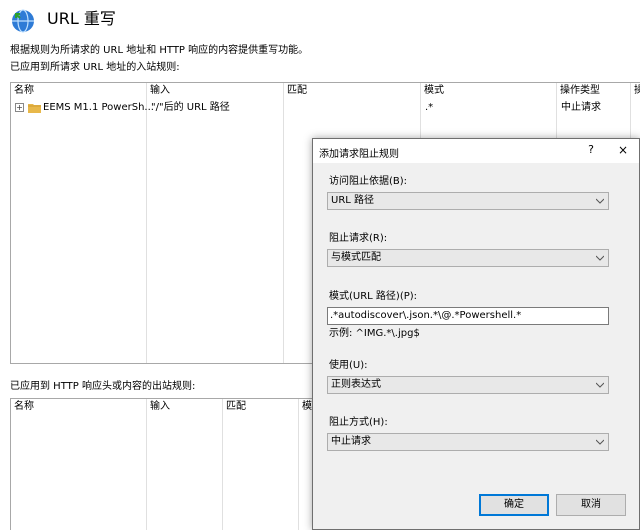  I want to click on using-value: 正则表达式, so click(356, 384).